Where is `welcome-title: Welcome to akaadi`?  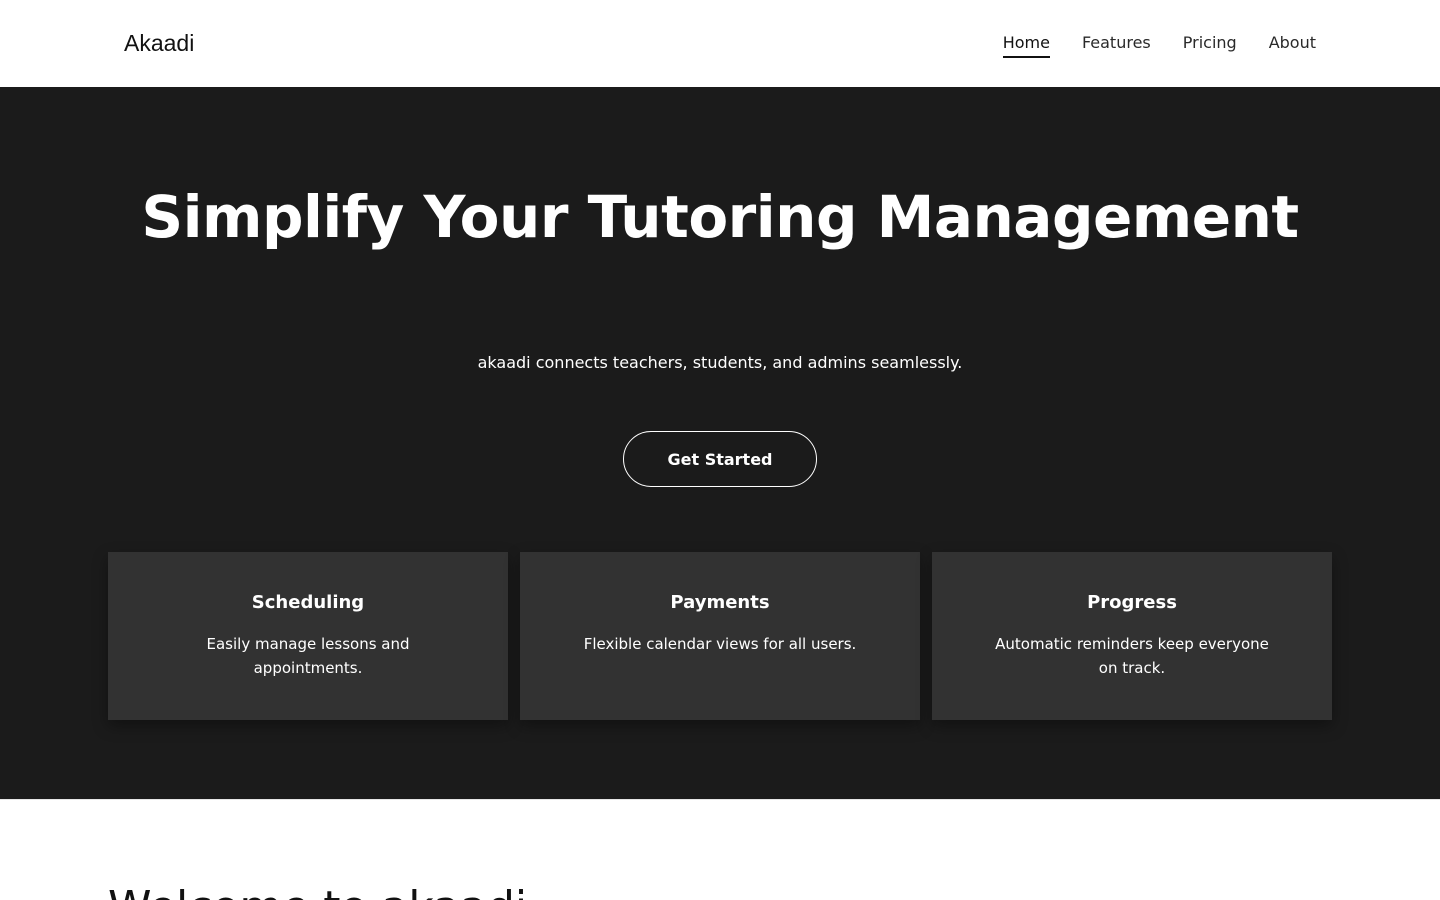
welcome-title: Welcome to akaadi is located at coordinates (317, 889).